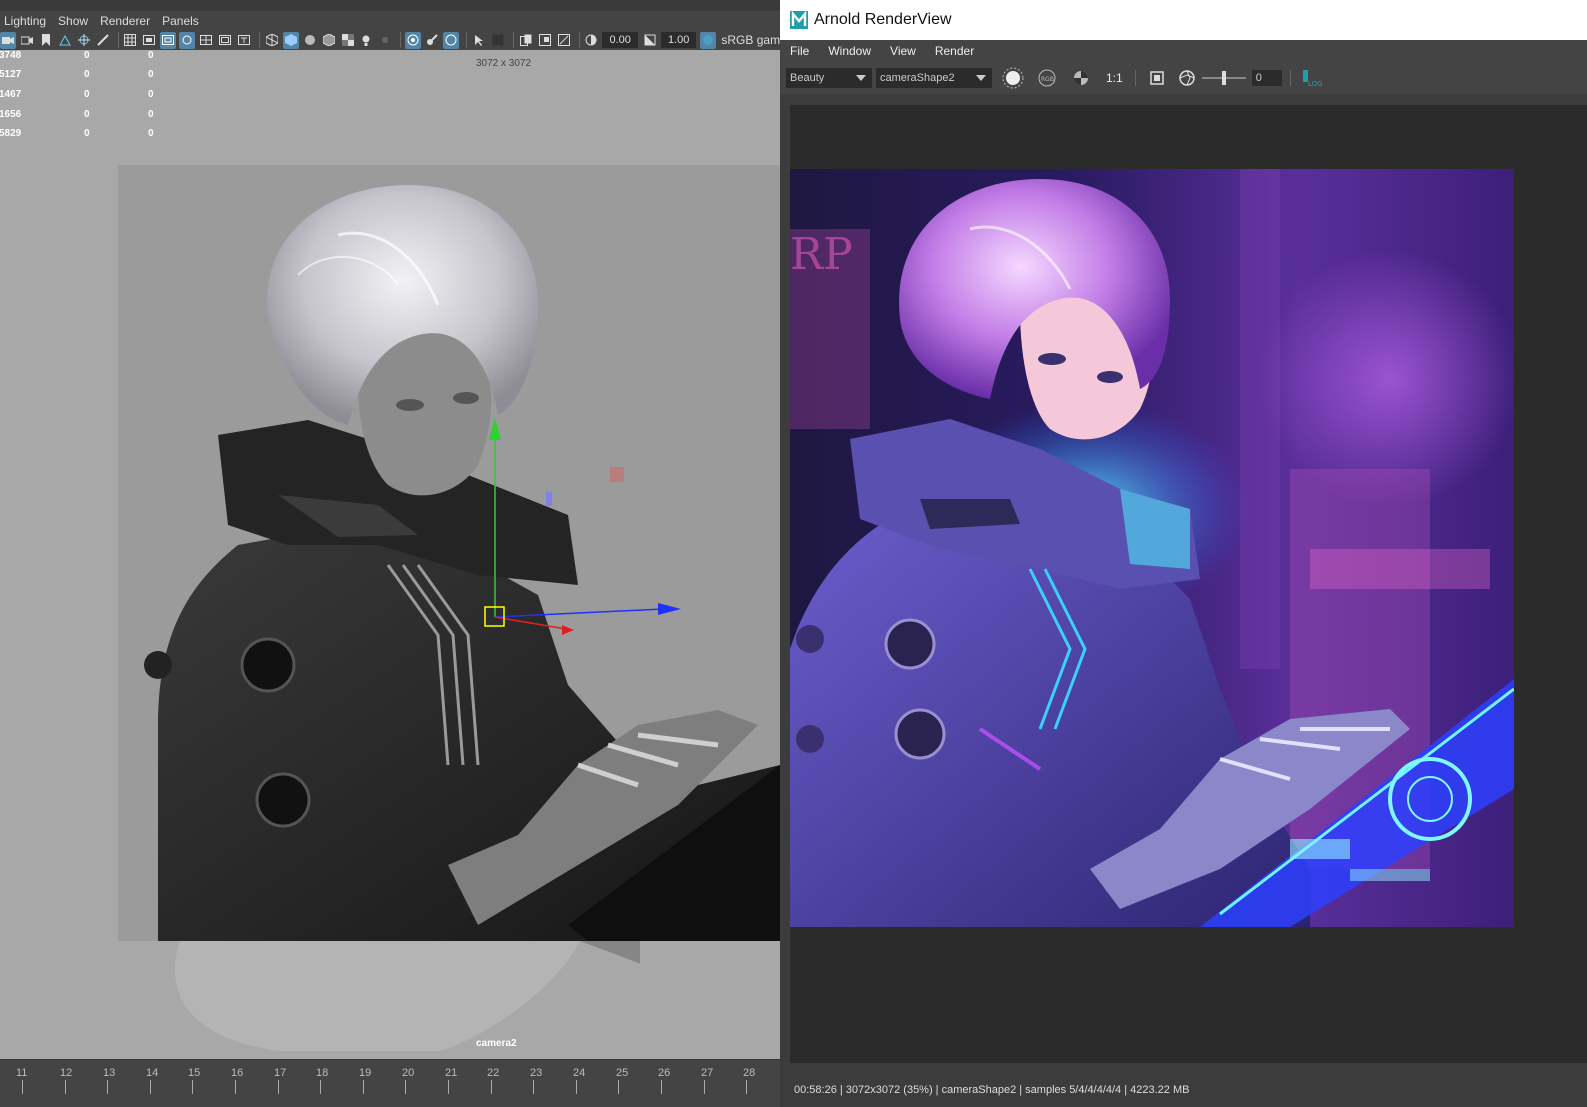  Describe the element at coordinates (149, 40) in the screenshot. I see `film-gate-icon` at that location.